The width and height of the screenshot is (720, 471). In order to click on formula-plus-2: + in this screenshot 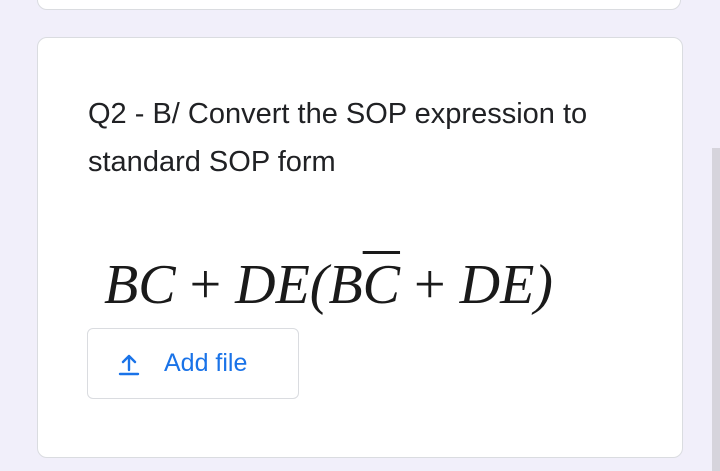, I will do `click(430, 285)`.